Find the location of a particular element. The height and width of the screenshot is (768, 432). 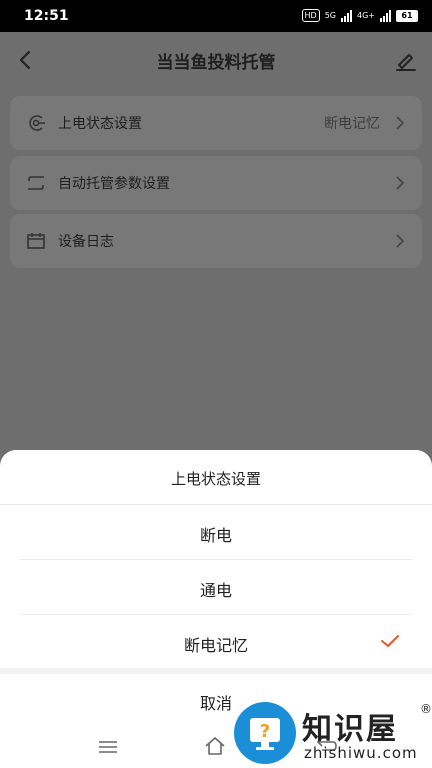

option-power-memory: 断电记忆 is located at coordinates (216, 642).